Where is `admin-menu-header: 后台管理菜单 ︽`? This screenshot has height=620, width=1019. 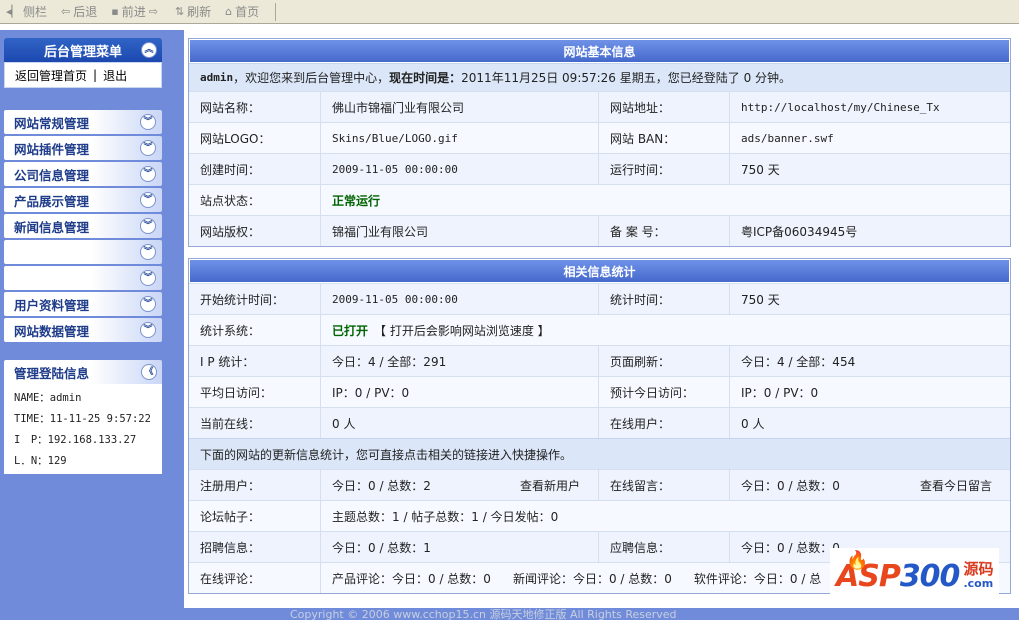
admin-menu-header: 后台管理菜单 ︽ is located at coordinates (83, 50).